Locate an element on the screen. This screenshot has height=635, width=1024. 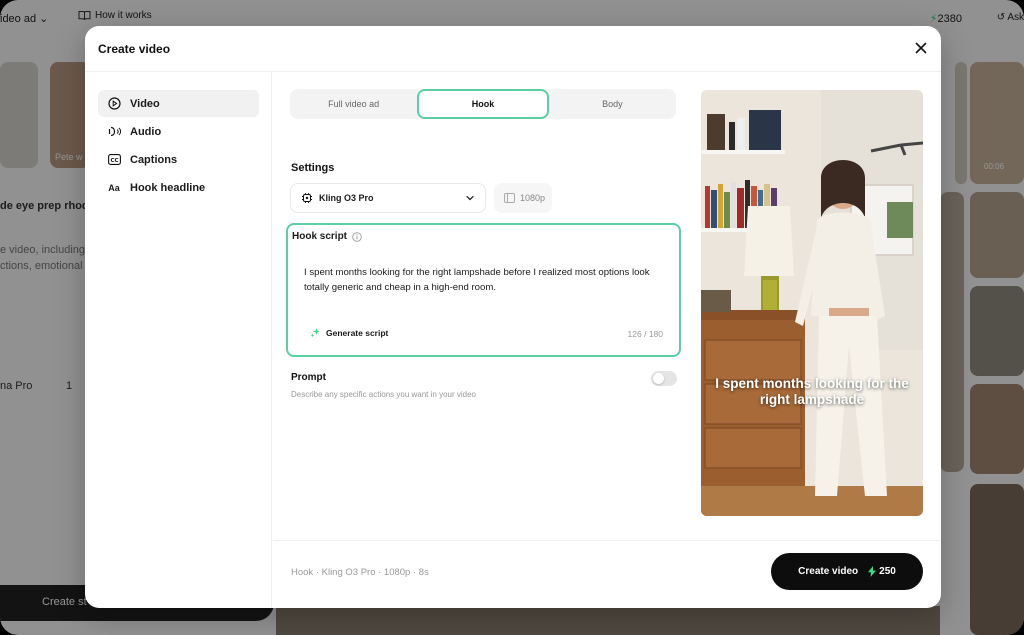
prompt-toggle is located at coordinates (664, 378).